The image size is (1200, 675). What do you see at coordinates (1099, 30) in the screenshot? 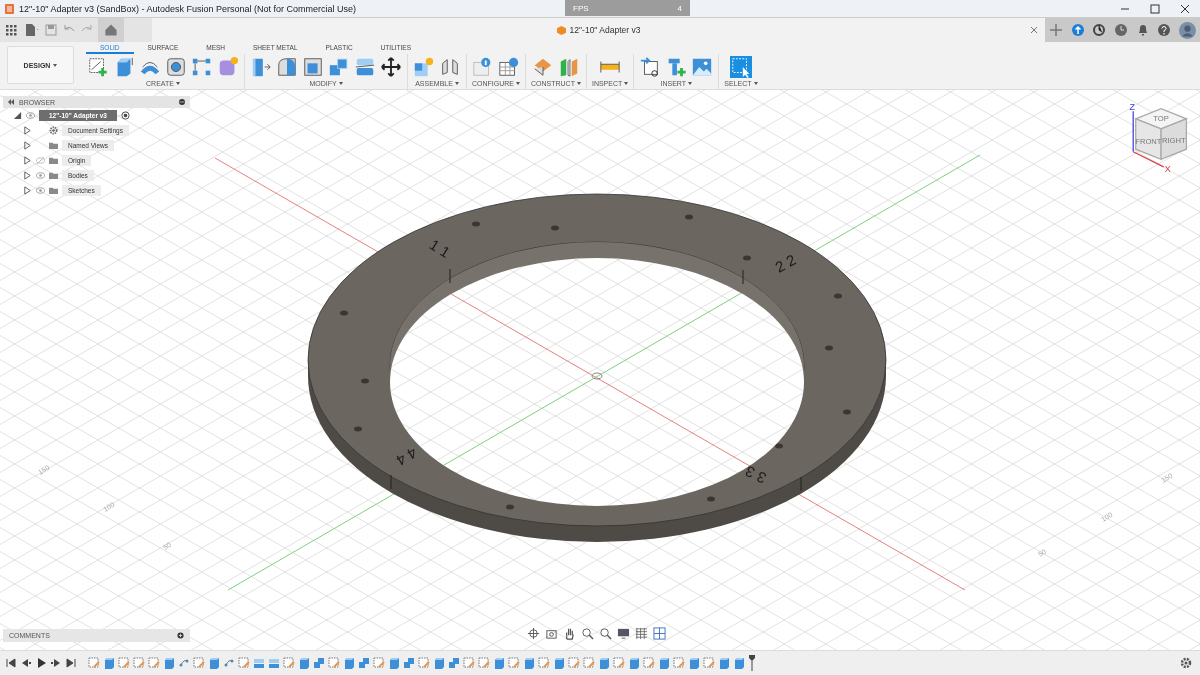
I see `refresh-icon` at bounding box center [1099, 30].